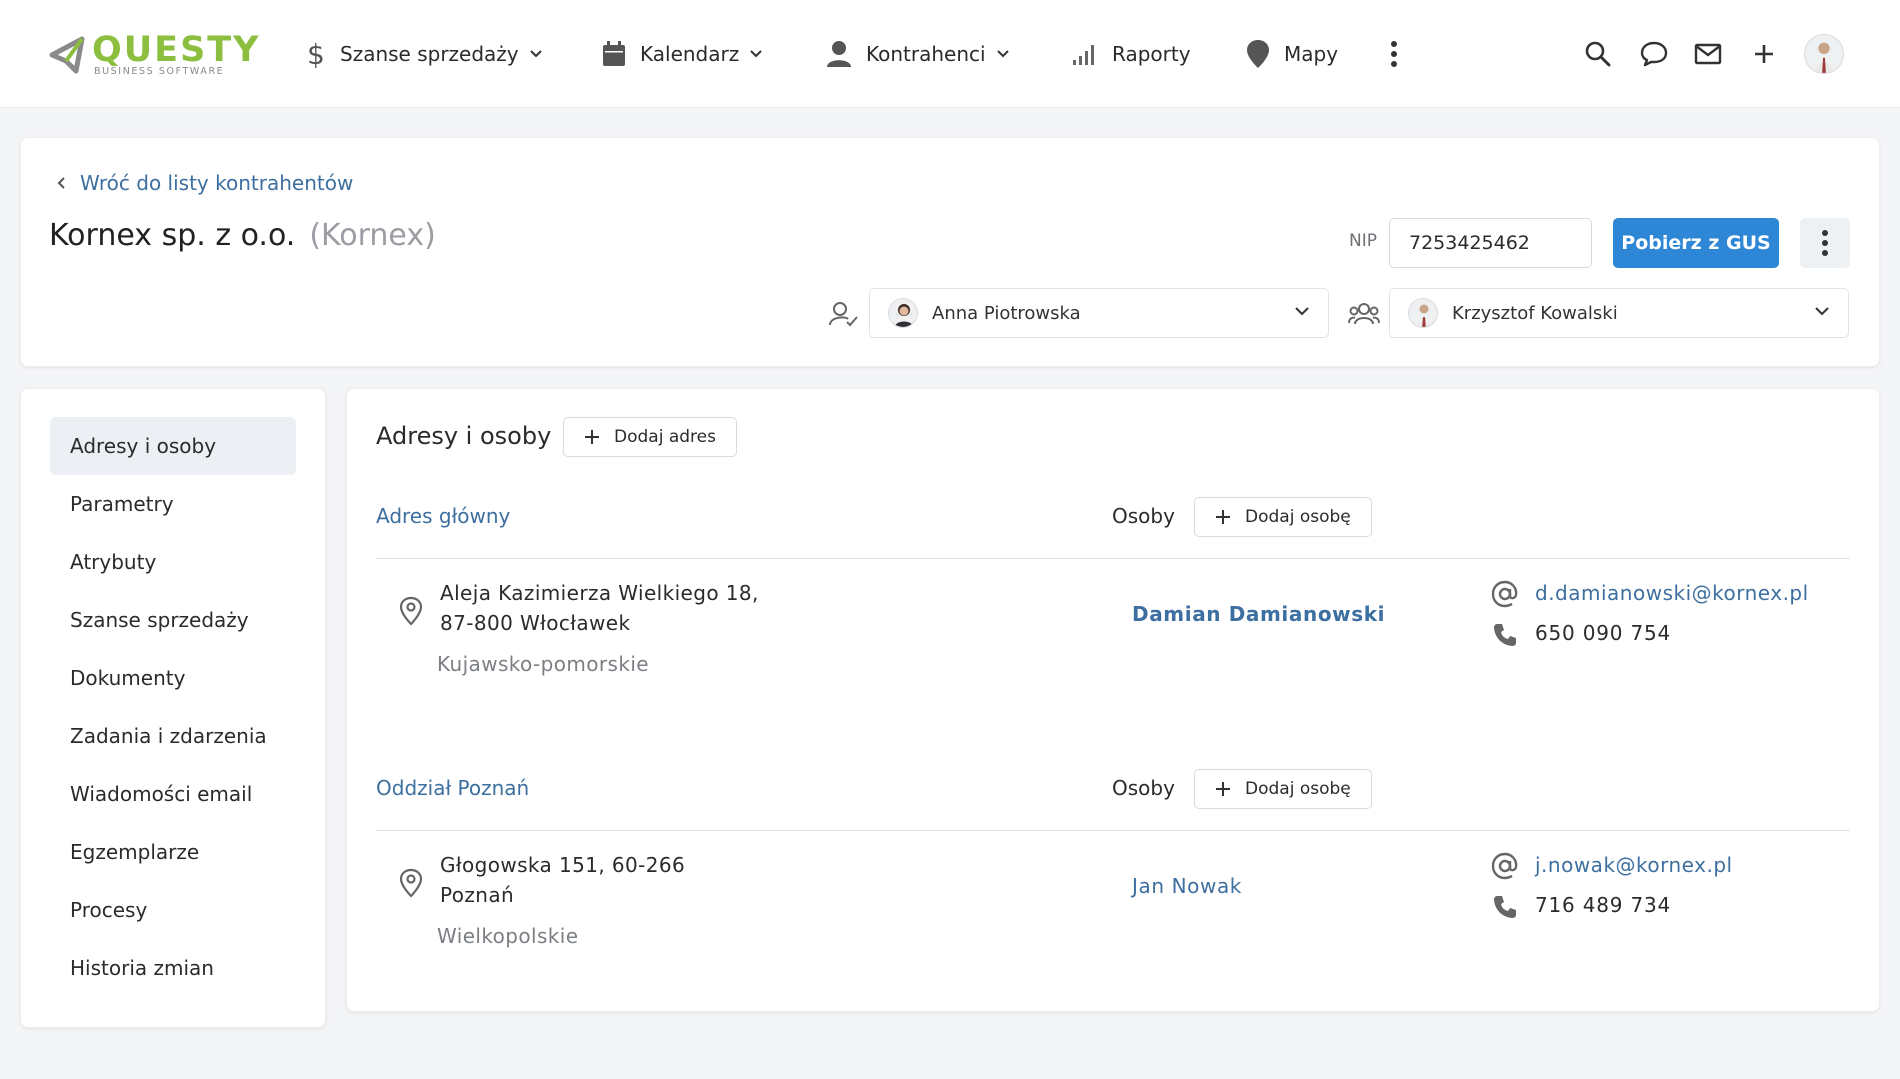 The height and width of the screenshot is (1079, 1900). I want to click on address-region: Kujawsko-pomorskie, so click(543, 664).